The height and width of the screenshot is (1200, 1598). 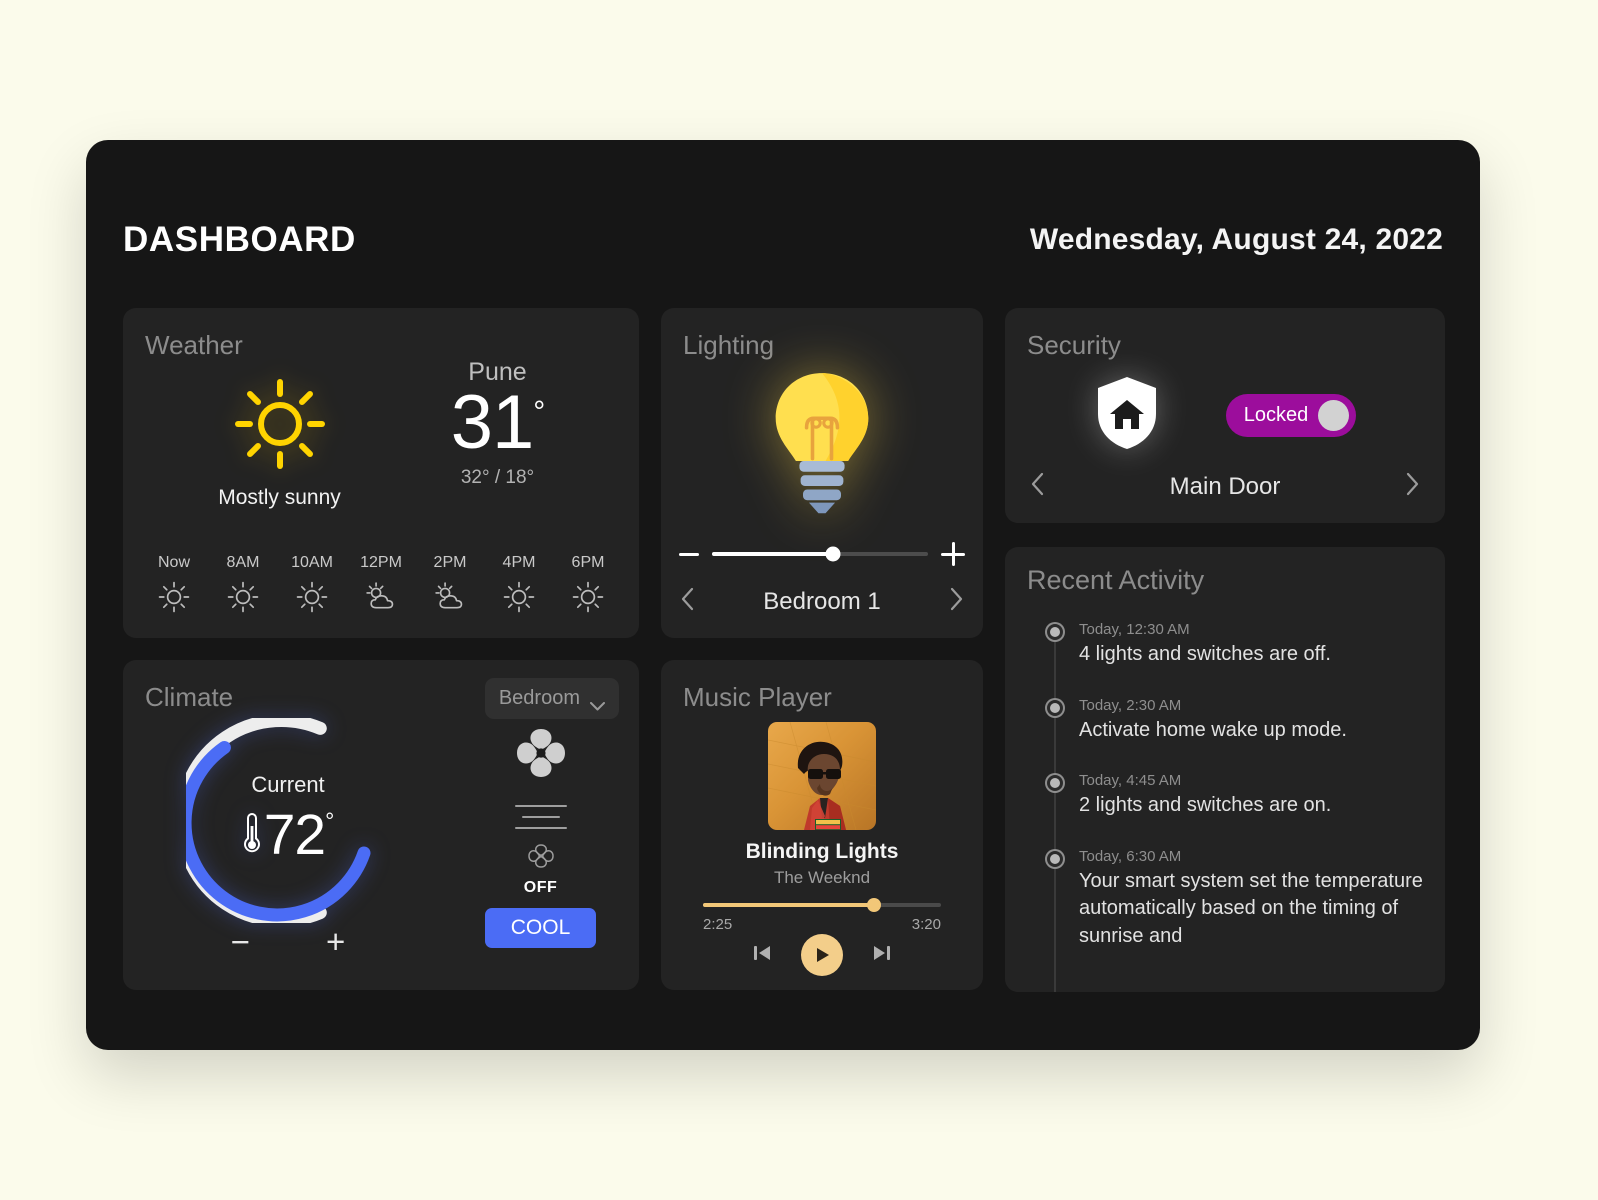 What do you see at coordinates (689, 554) in the screenshot?
I see `minus-icon` at bounding box center [689, 554].